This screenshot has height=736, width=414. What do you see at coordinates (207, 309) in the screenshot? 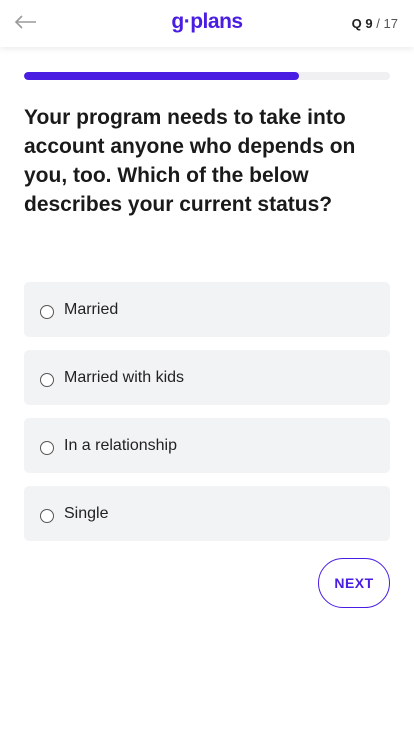
I see `option-married: Married` at bounding box center [207, 309].